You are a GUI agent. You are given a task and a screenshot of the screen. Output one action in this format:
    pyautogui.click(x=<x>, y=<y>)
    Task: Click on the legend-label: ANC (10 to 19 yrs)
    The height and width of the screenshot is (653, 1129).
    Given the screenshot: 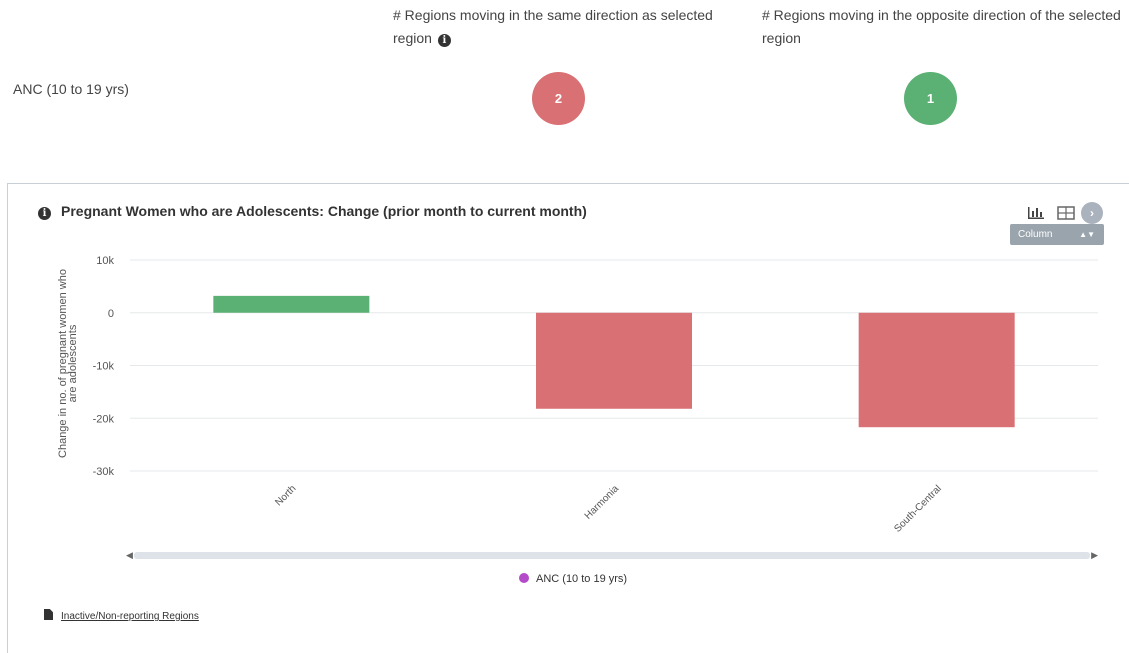 What is the action you would take?
    pyautogui.click(x=582, y=579)
    